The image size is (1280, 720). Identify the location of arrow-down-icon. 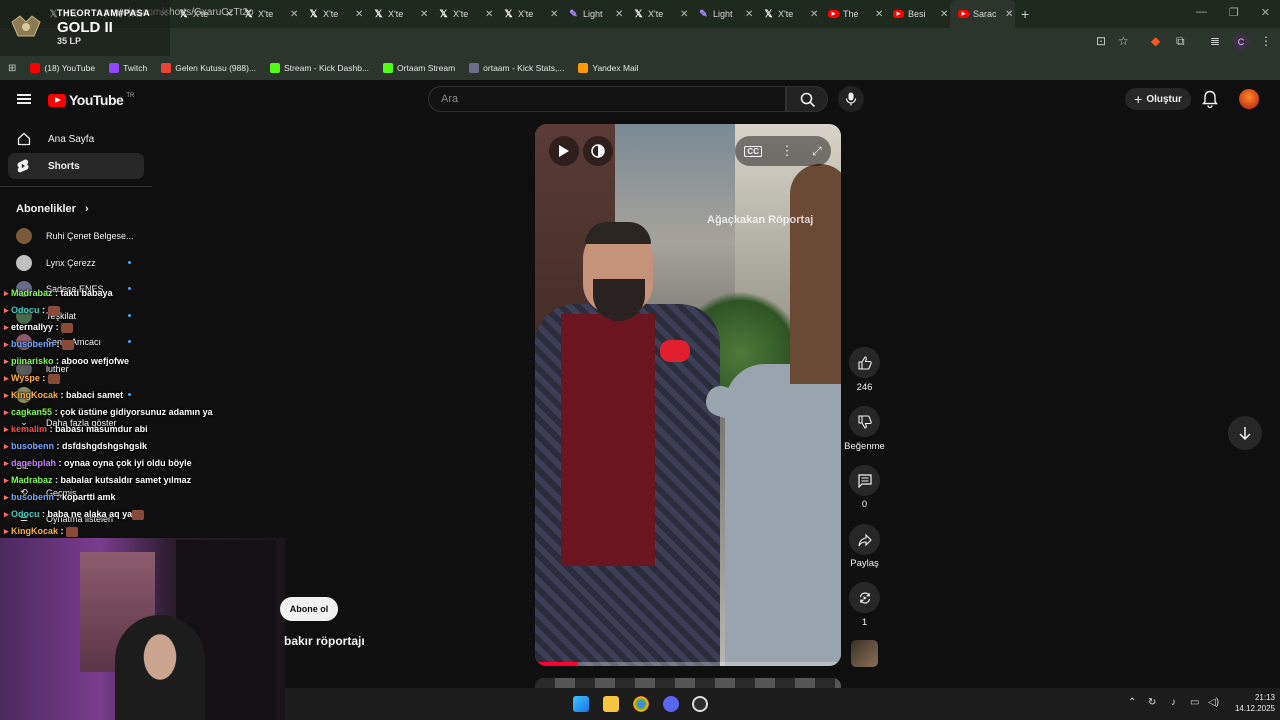
(1245, 433).